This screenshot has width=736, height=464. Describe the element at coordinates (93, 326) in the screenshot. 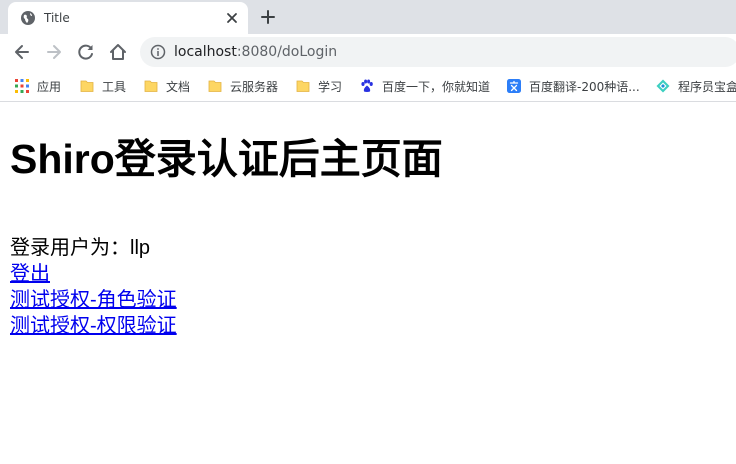

I see `permission-test-link: 测试授权-权限验证` at that location.